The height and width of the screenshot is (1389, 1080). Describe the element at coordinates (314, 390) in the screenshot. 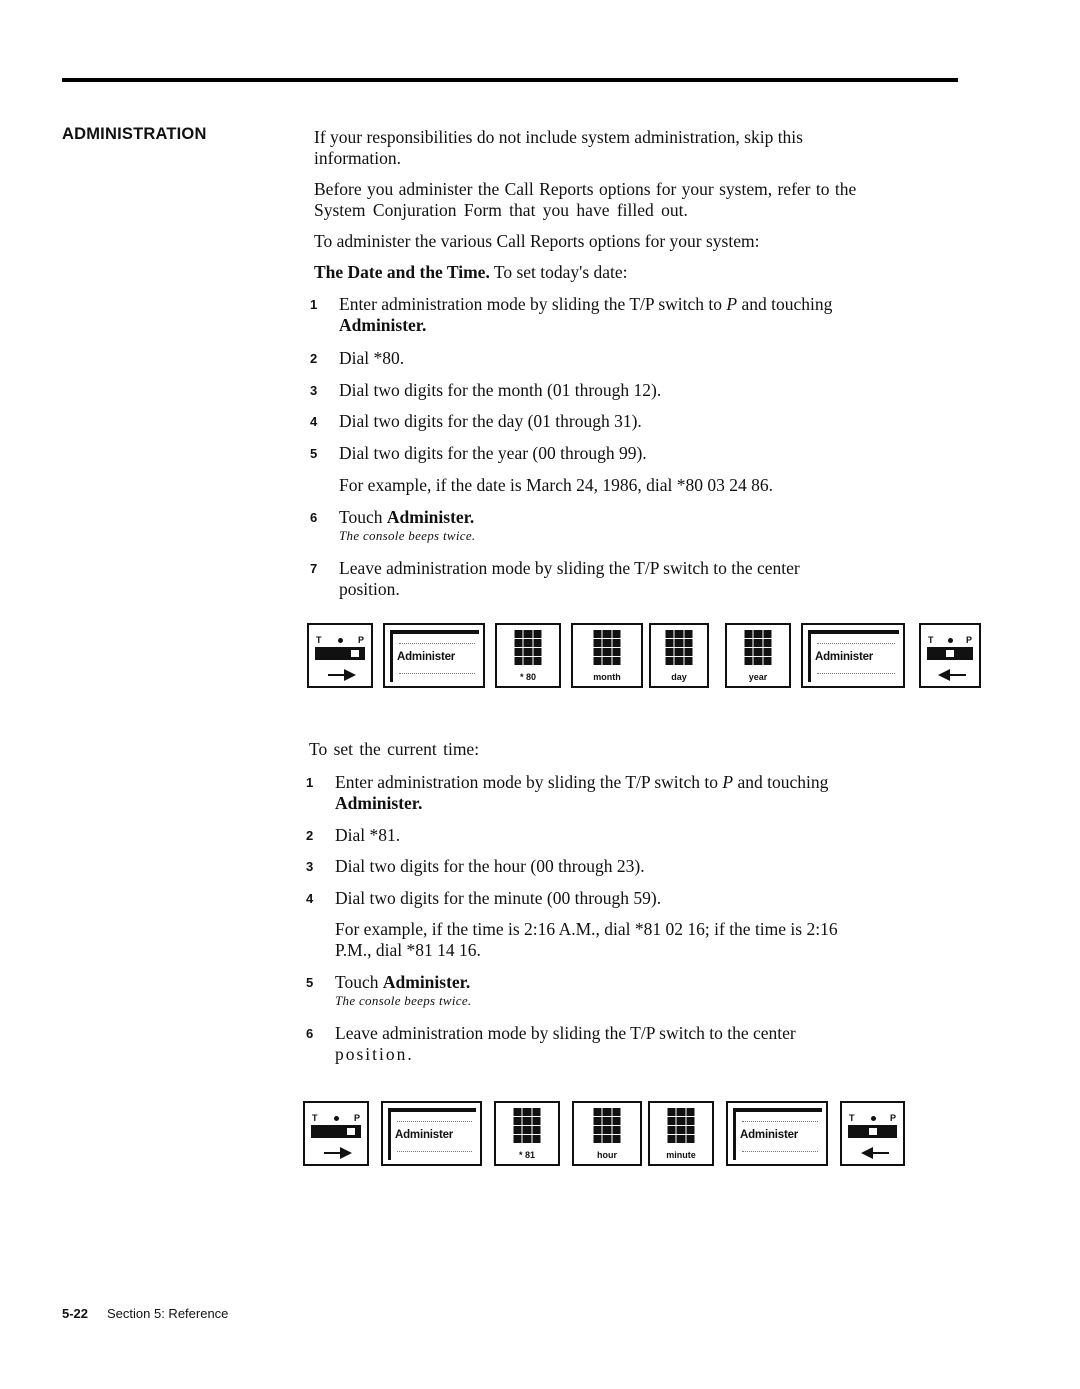

I see `step-number: 3` at that location.